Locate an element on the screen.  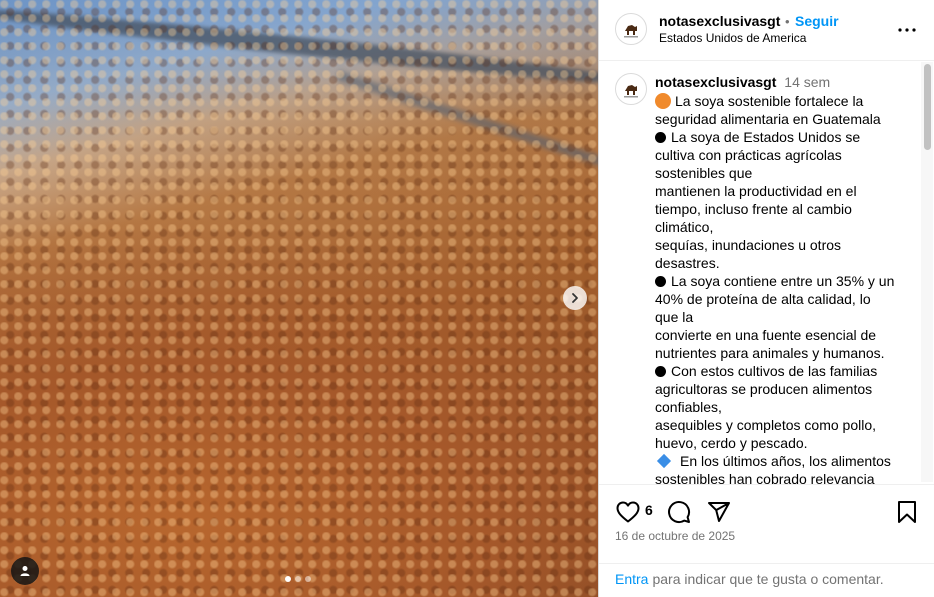
caption-line: mantienen la productividad en el is located at coordinates (756, 191).